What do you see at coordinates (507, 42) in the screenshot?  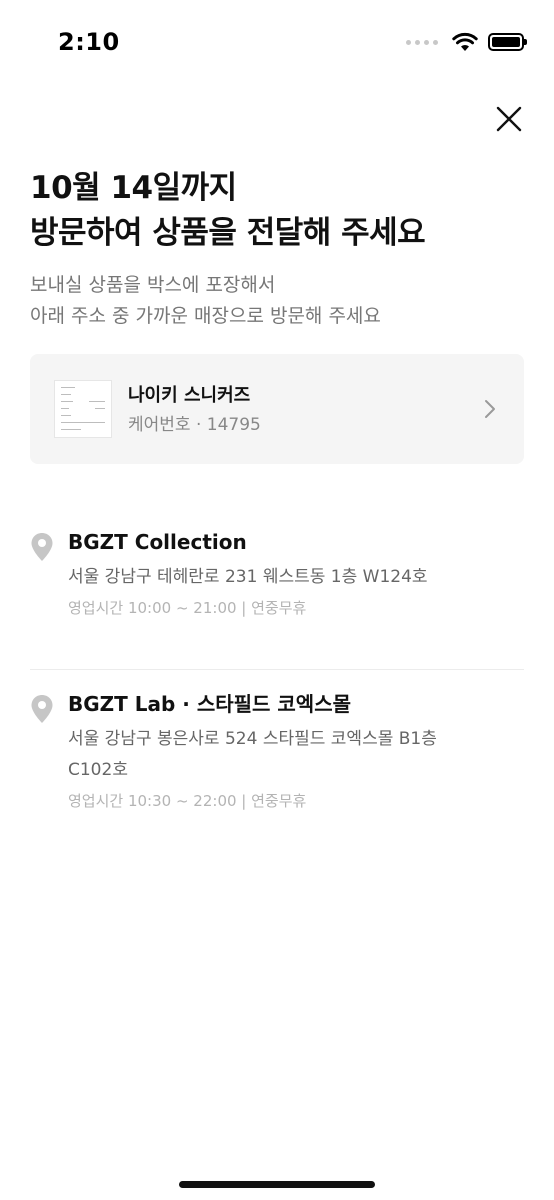 I see `battery-icon` at bounding box center [507, 42].